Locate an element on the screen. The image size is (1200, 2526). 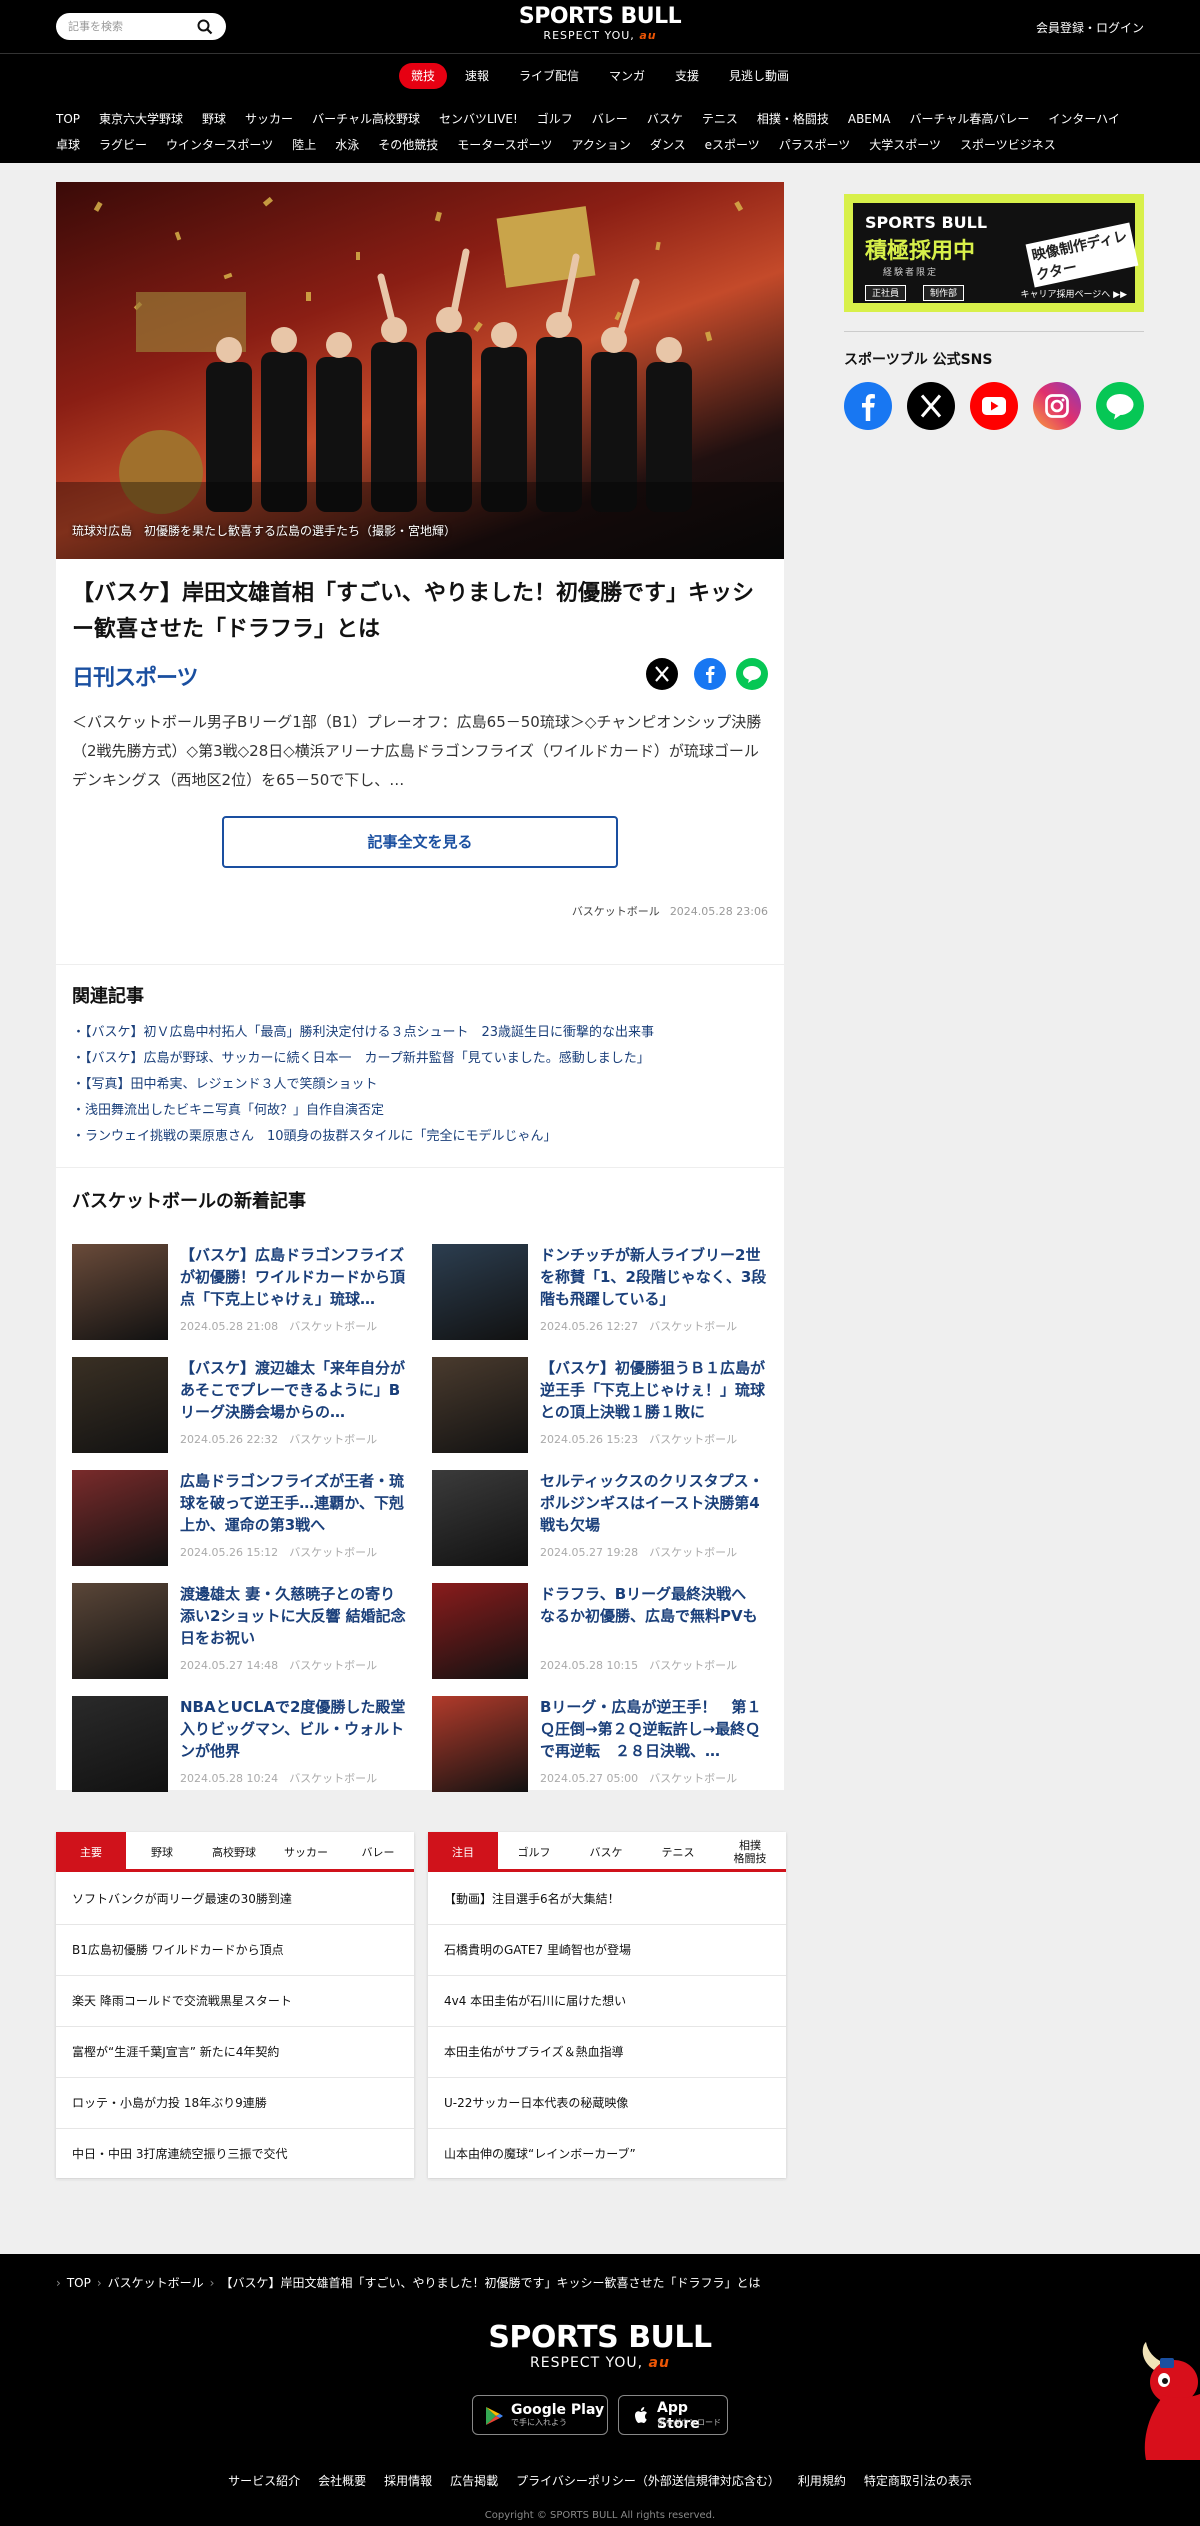
ranking-item: ロッテ・小島が力投 18年ぶり9連勝 is located at coordinates (235, 2103).